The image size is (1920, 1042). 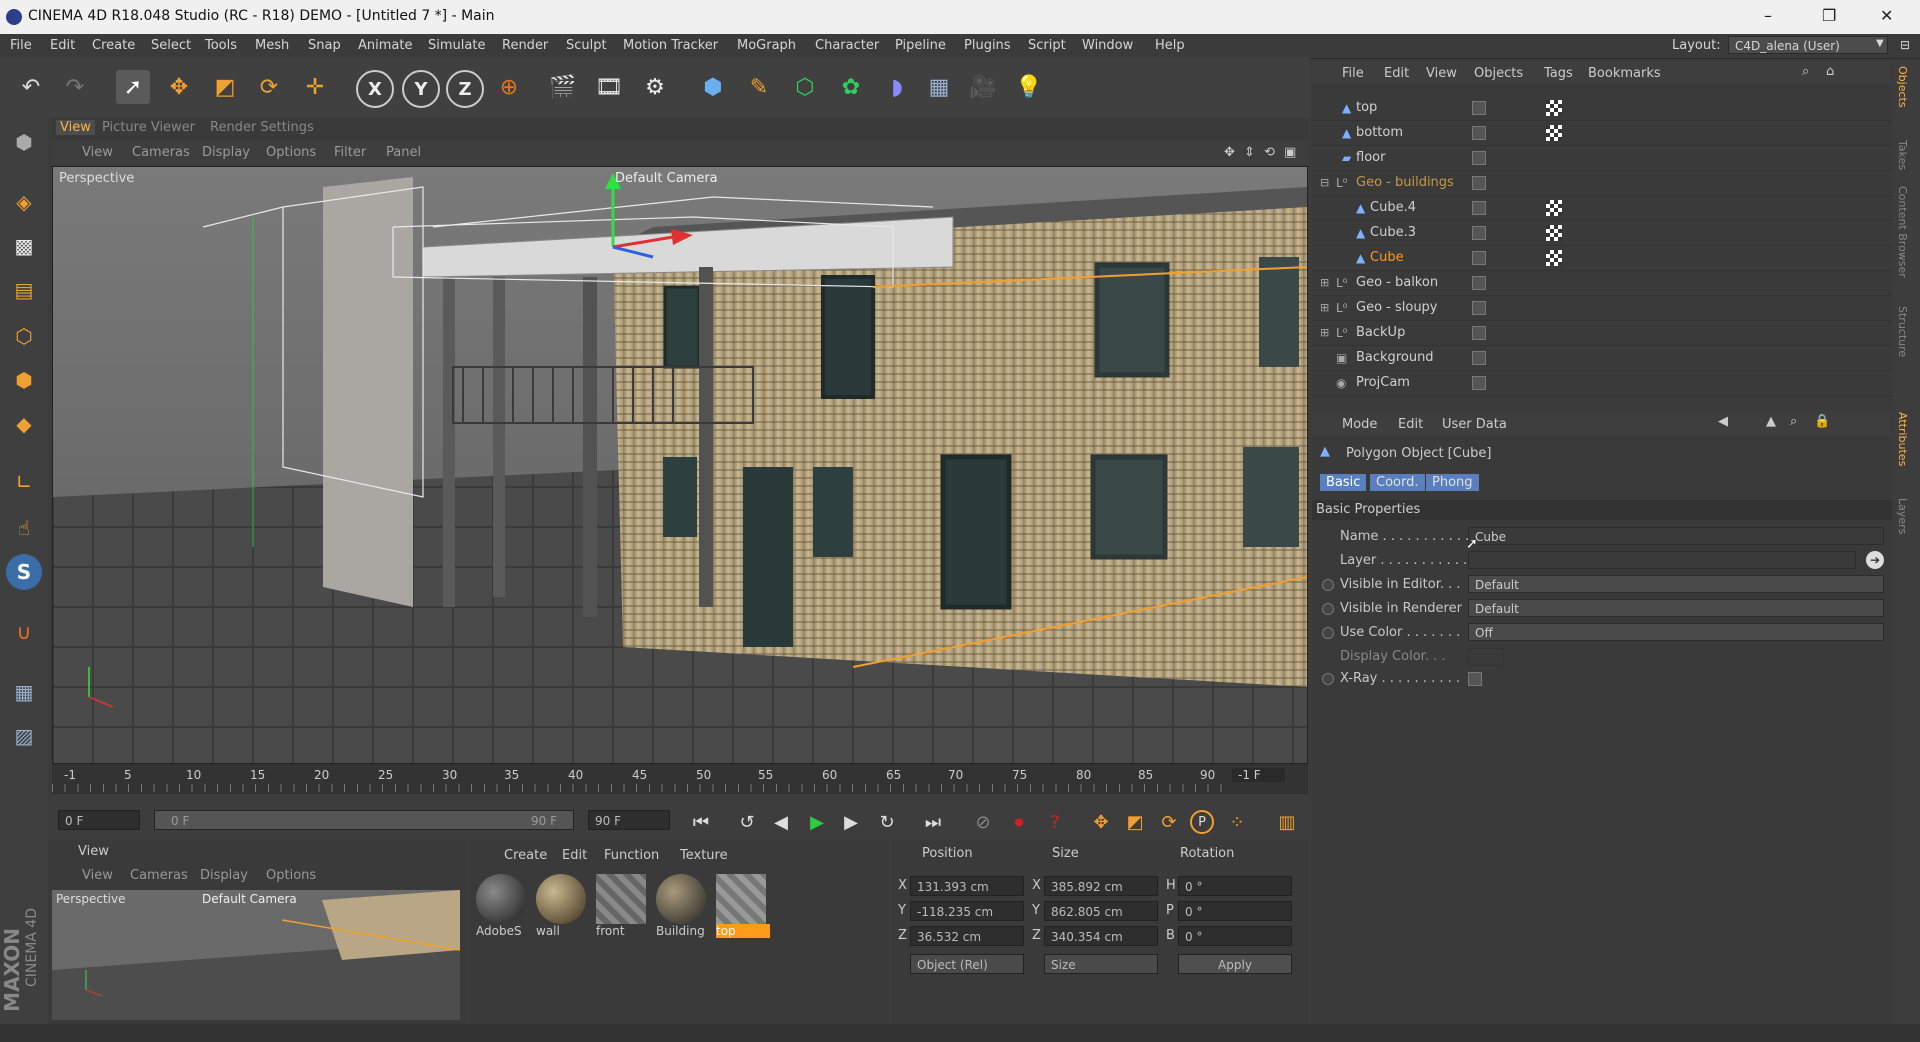 I want to click on render-settings-icon: ⚙, so click(x=655, y=87).